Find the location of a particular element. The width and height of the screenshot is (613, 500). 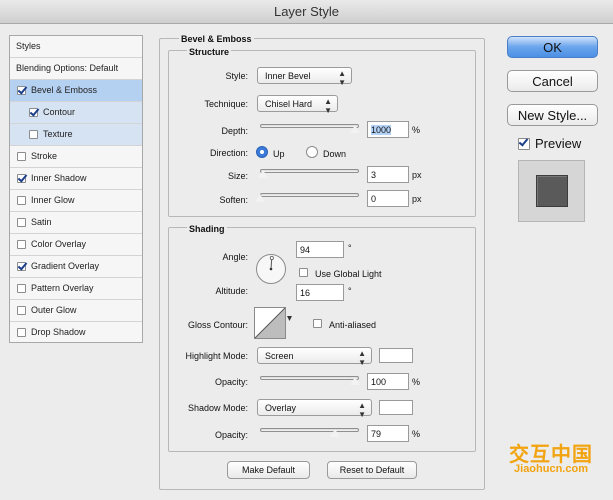

soften-label: Soften: is located at coordinates (233, 200).